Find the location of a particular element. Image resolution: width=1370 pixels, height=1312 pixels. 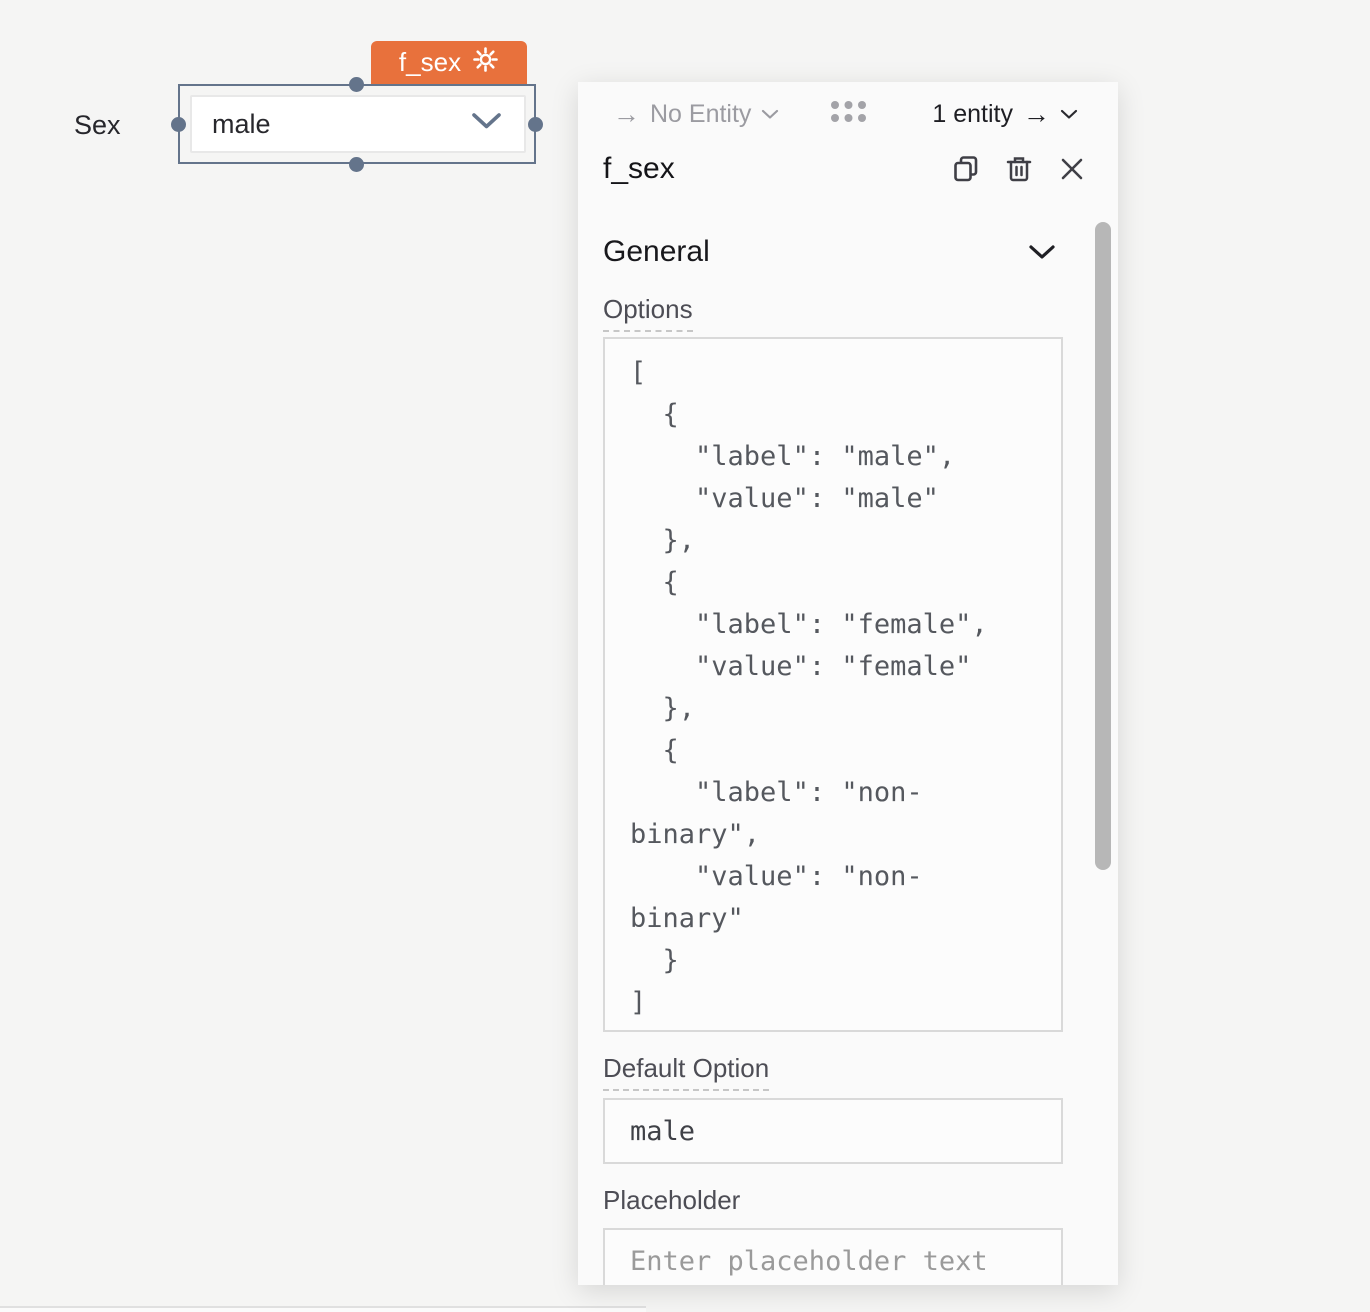

gear-icon is located at coordinates (485, 63).